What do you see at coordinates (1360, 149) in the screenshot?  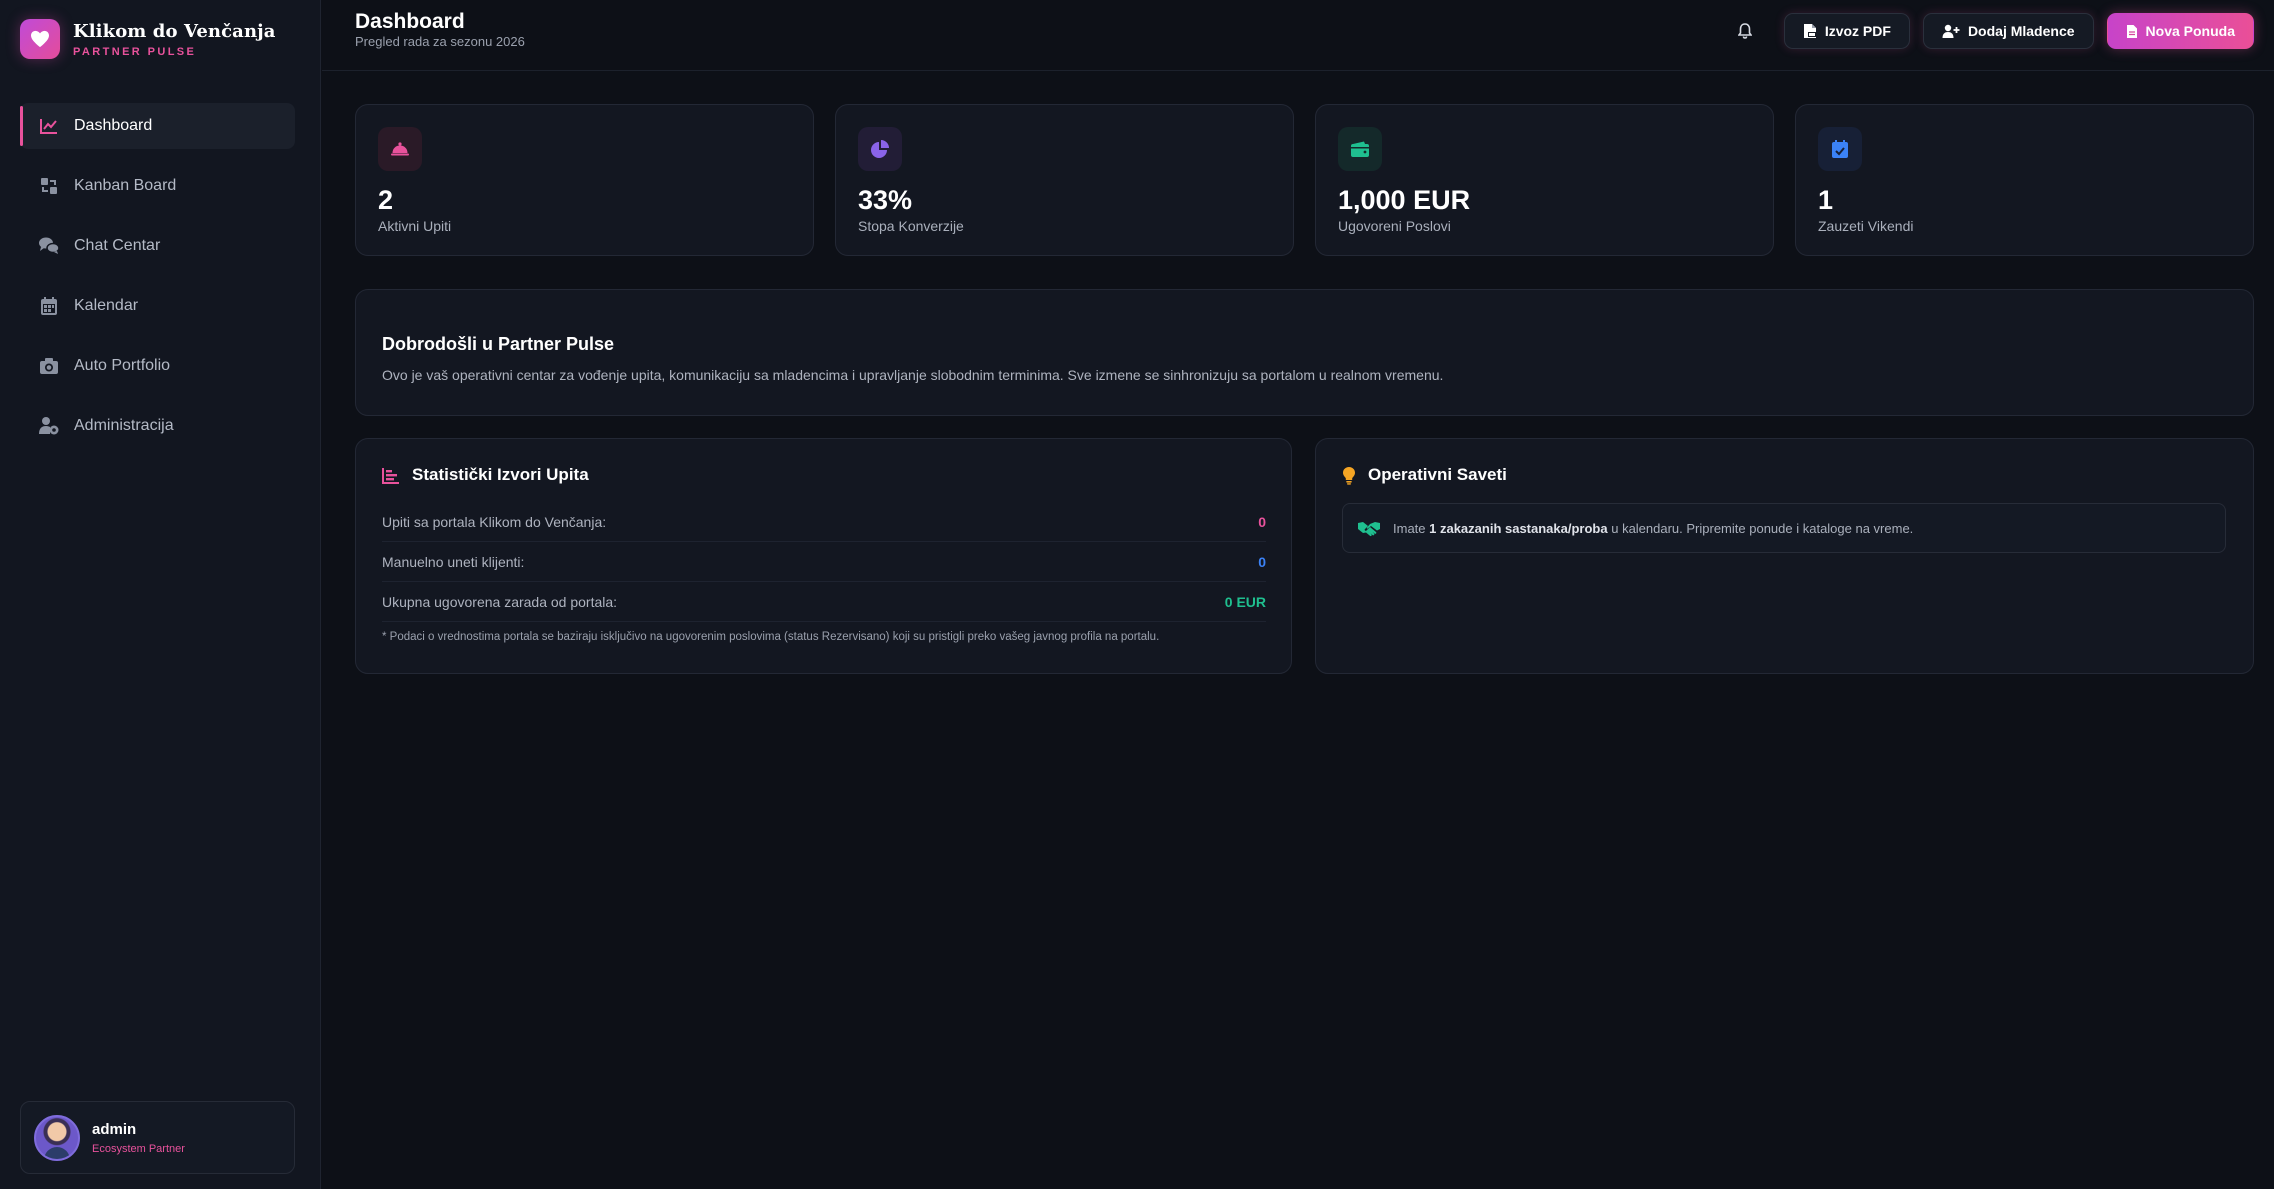 I see `wallet-icon` at bounding box center [1360, 149].